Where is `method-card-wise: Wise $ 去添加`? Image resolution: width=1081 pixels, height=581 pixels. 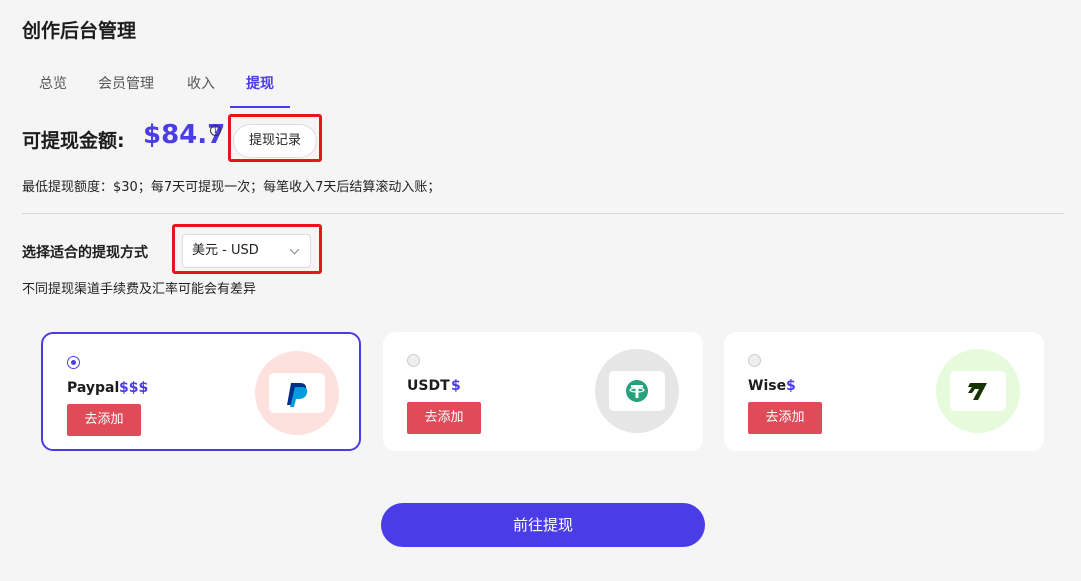 method-card-wise: Wise $ 去添加 is located at coordinates (884, 391).